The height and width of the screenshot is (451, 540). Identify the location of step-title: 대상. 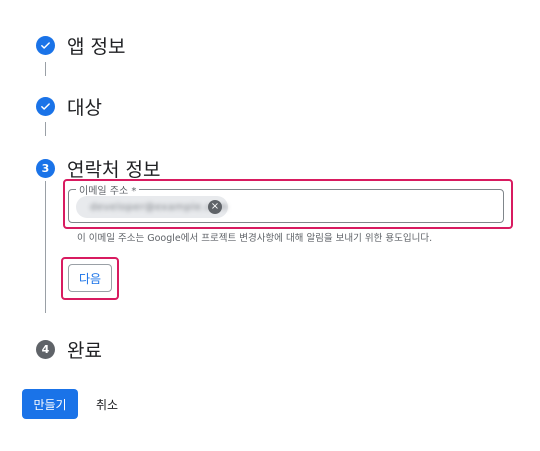
(84, 108).